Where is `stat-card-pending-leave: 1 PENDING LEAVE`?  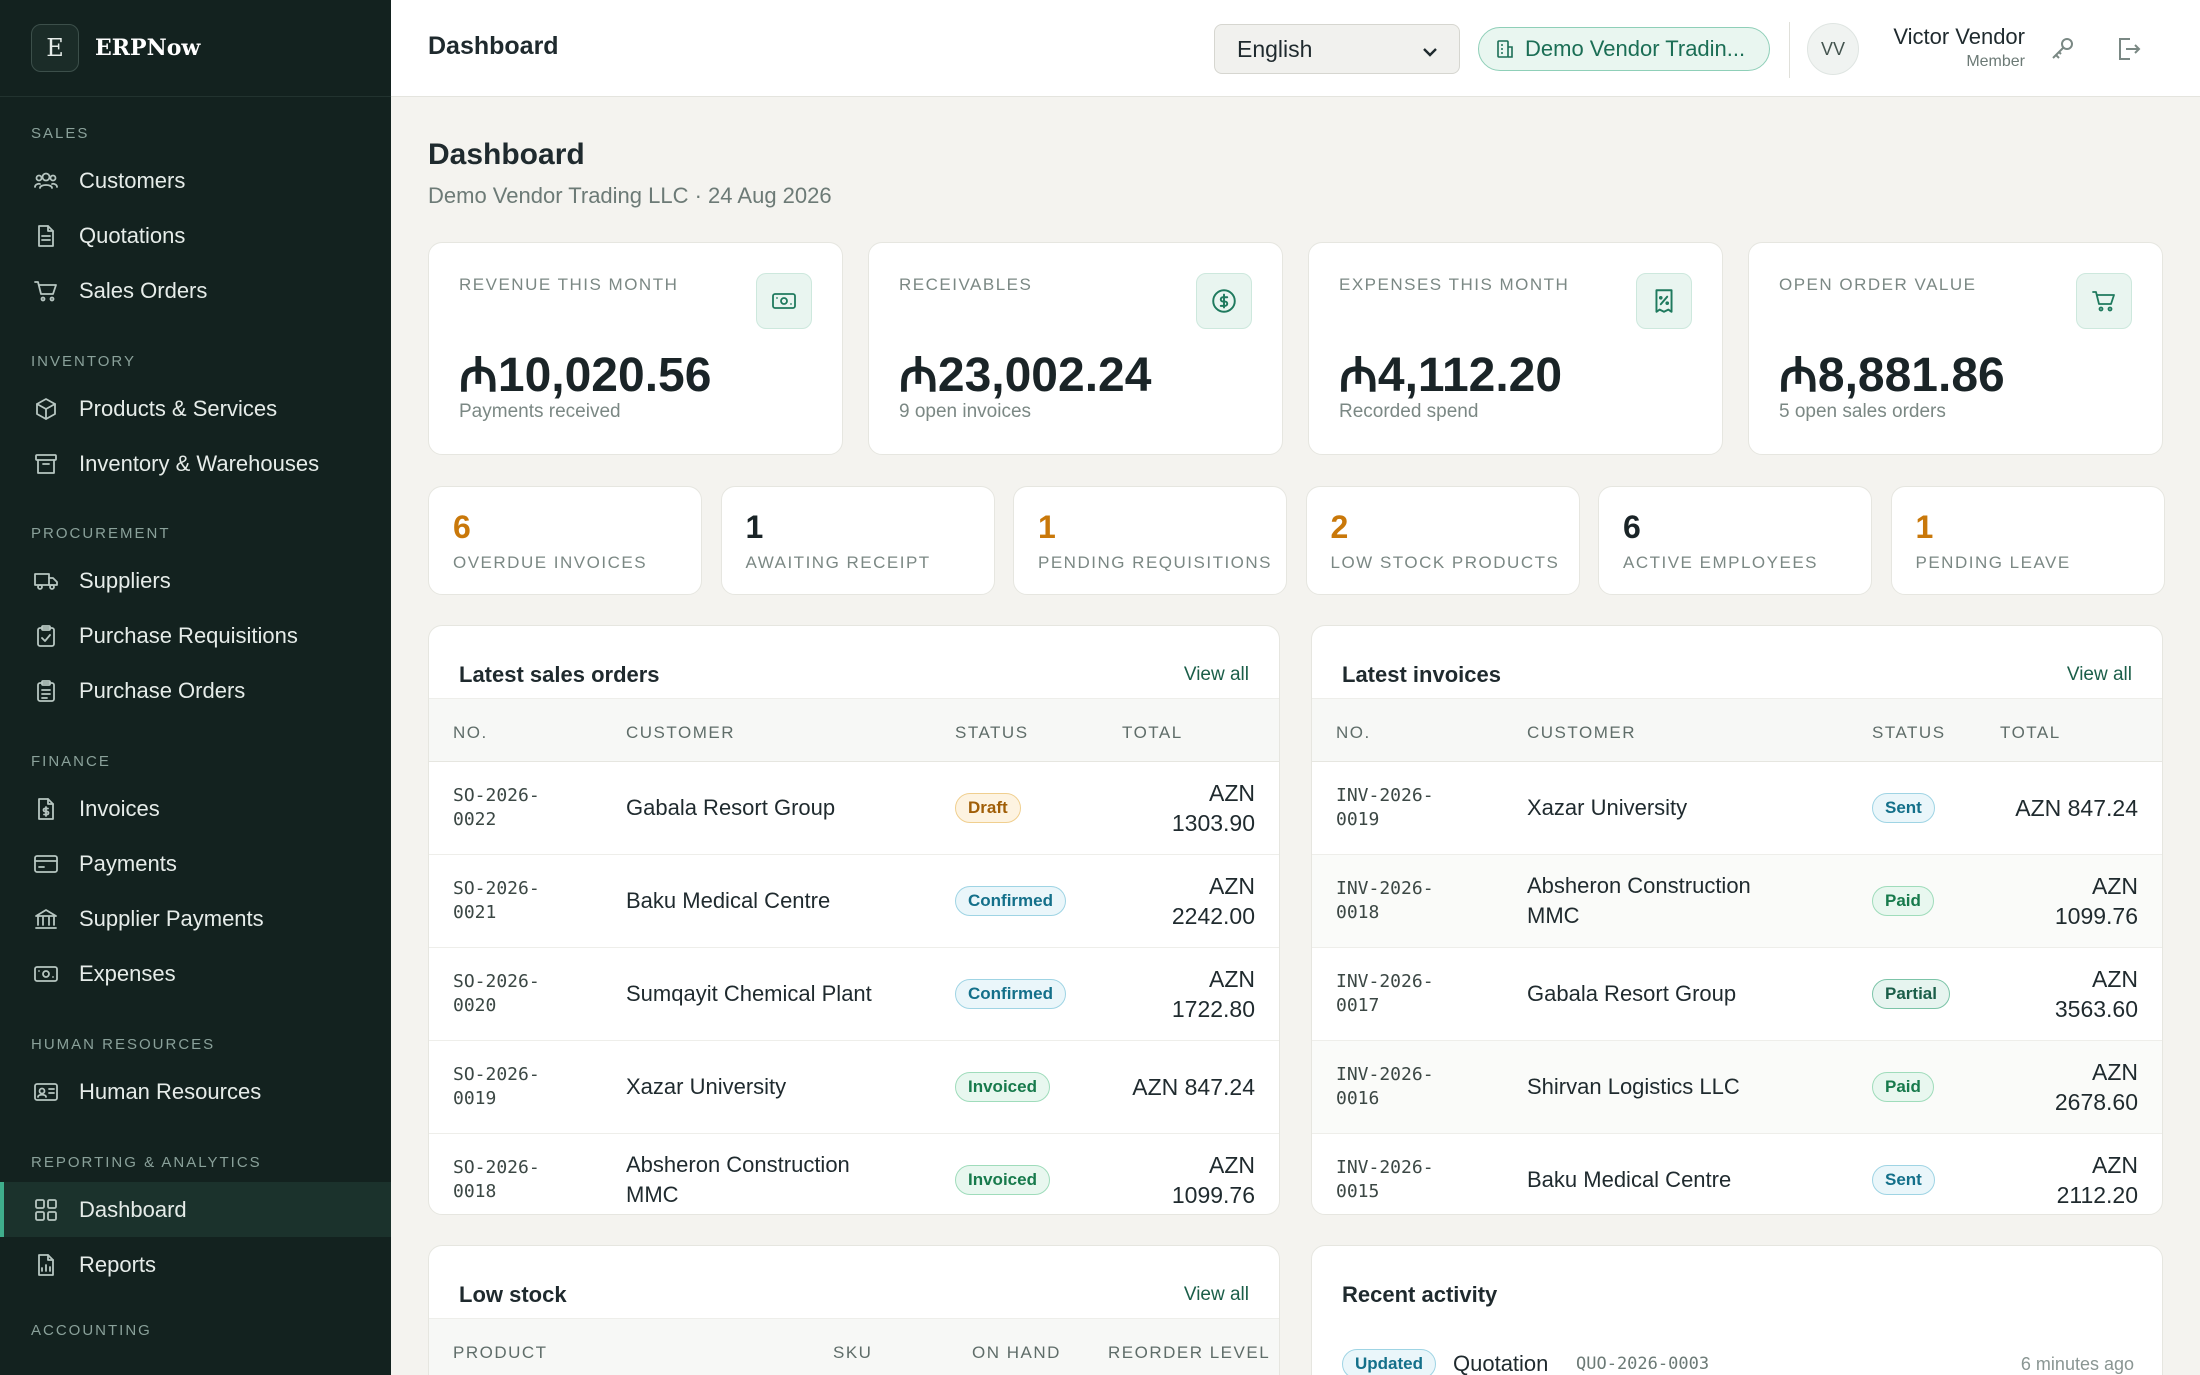 stat-card-pending-leave: 1 PENDING LEAVE is located at coordinates (2027, 540).